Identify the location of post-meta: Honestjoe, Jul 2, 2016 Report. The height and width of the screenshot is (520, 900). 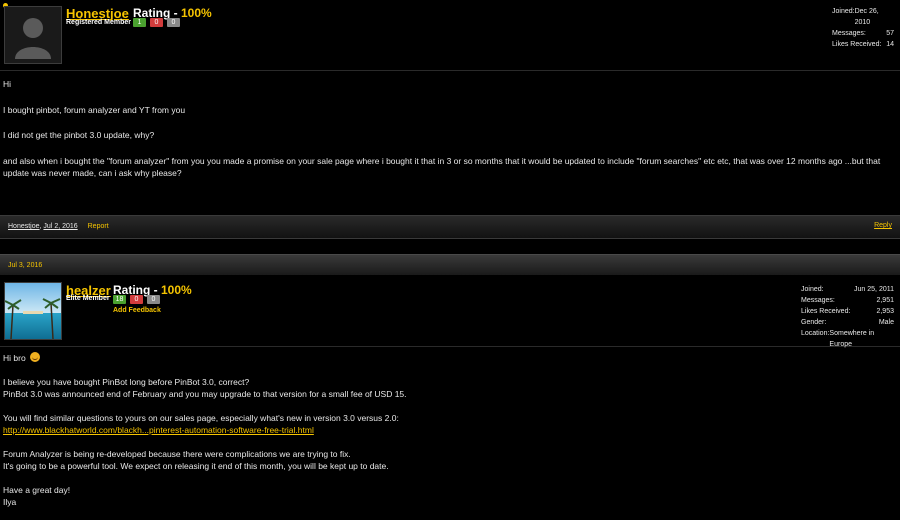
(58, 226).